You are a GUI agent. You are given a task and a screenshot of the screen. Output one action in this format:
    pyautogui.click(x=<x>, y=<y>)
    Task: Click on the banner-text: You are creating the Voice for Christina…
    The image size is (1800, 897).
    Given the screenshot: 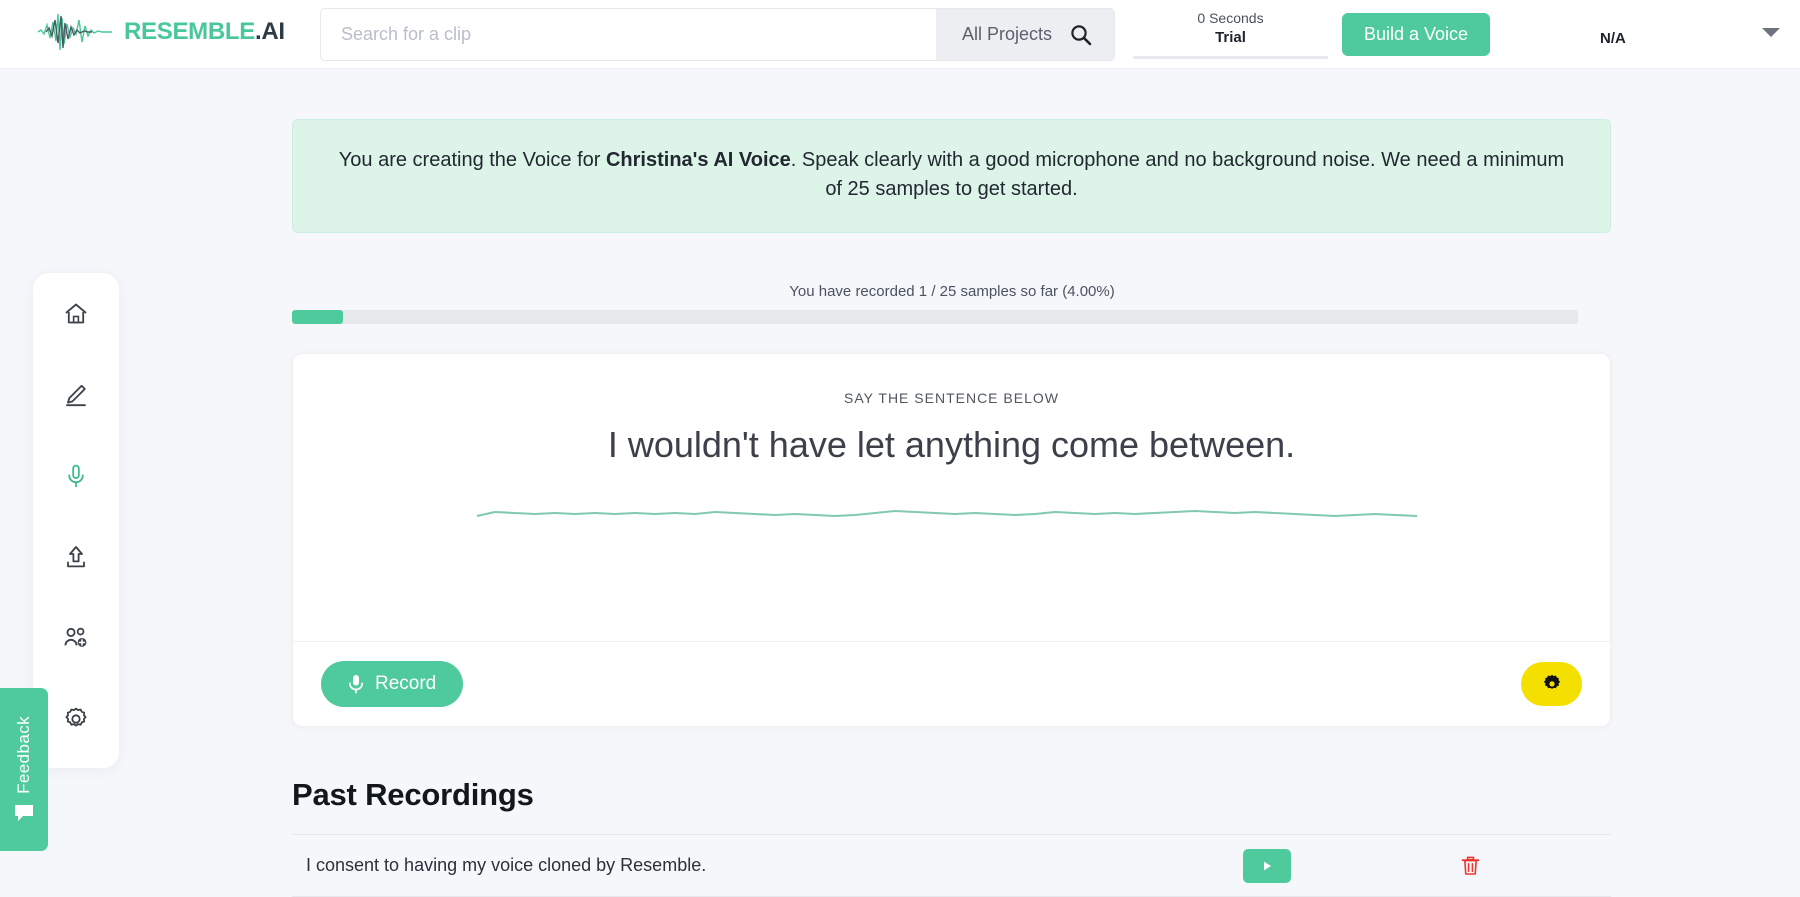 What is the action you would take?
    pyautogui.click(x=951, y=175)
    